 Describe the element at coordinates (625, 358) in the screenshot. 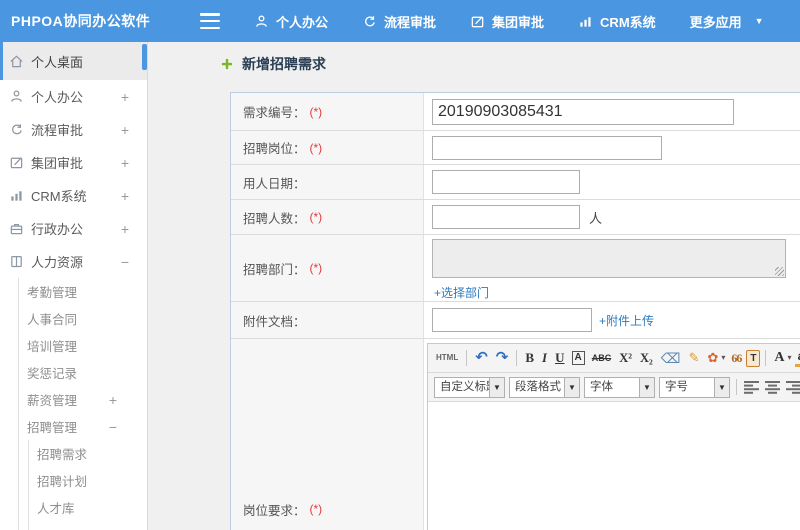

I see `superscript-icon: X²` at that location.